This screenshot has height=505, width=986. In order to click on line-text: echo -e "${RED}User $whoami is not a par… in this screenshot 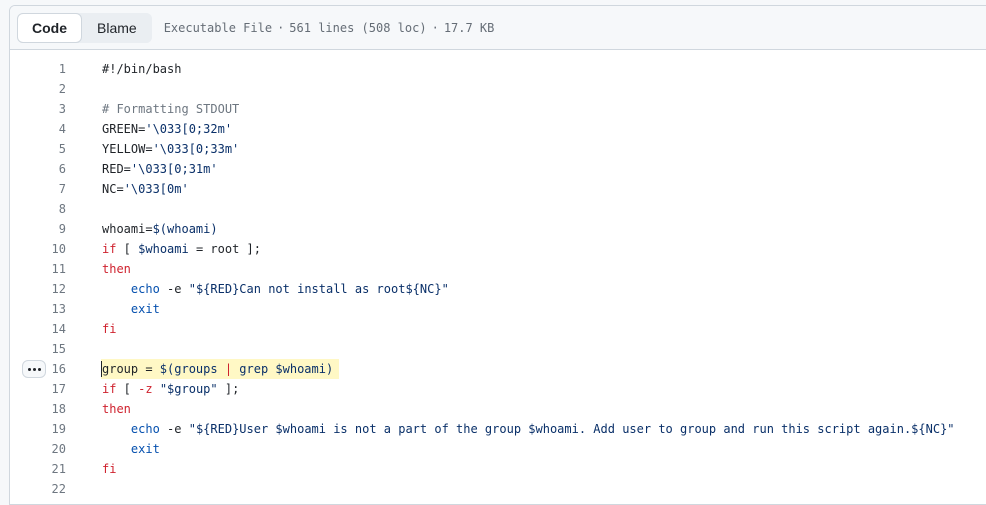, I will do `click(542, 429)`.